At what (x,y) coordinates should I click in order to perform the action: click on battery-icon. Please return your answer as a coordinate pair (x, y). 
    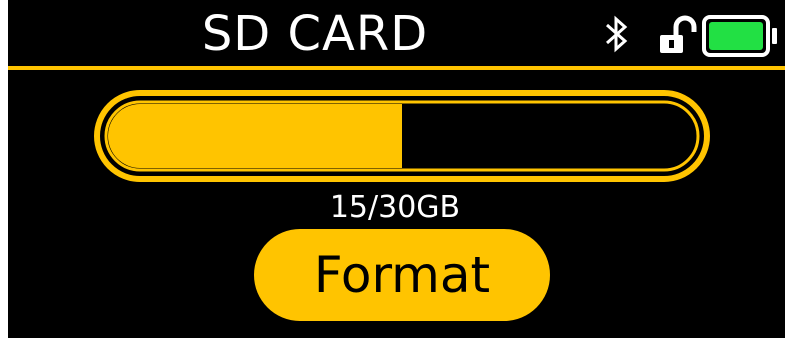
    Looking at the image, I should click on (739, 36).